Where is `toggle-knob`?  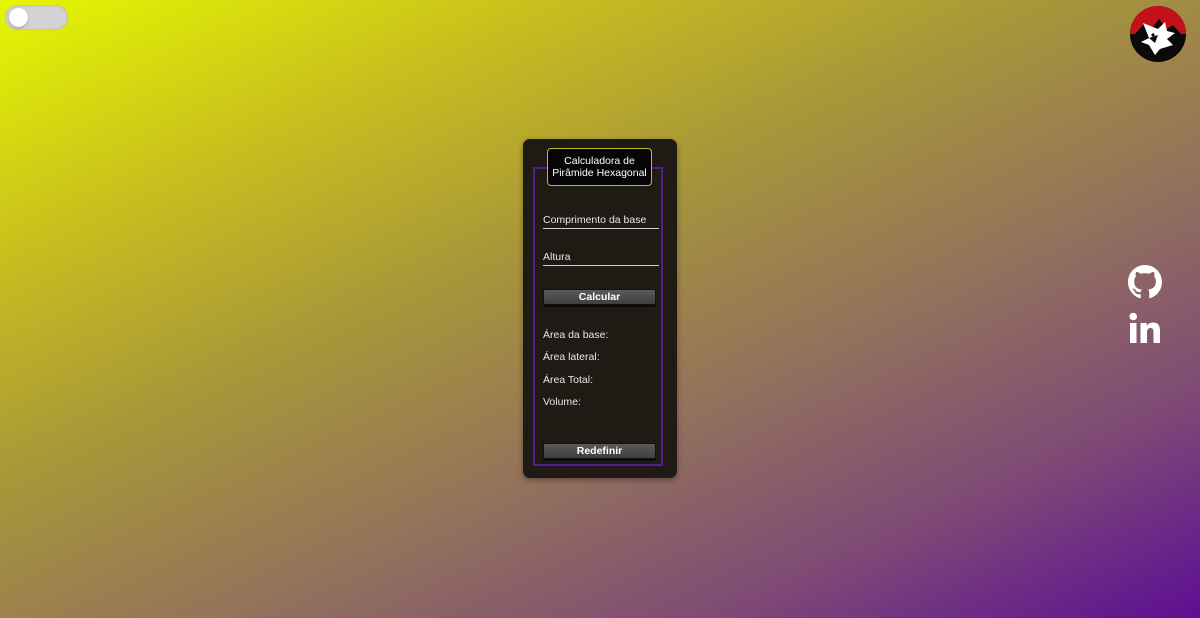
toggle-knob is located at coordinates (18, 17).